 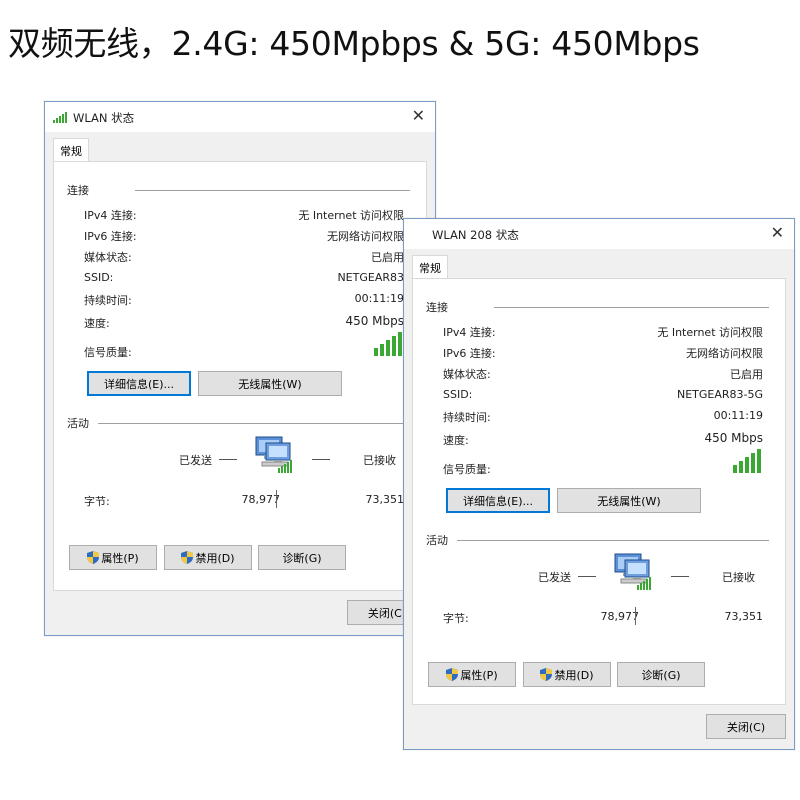 What do you see at coordinates (599, 234) in the screenshot?
I see `title-bar: WLAN 208 状态 ✕` at bounding box center [599, 234].